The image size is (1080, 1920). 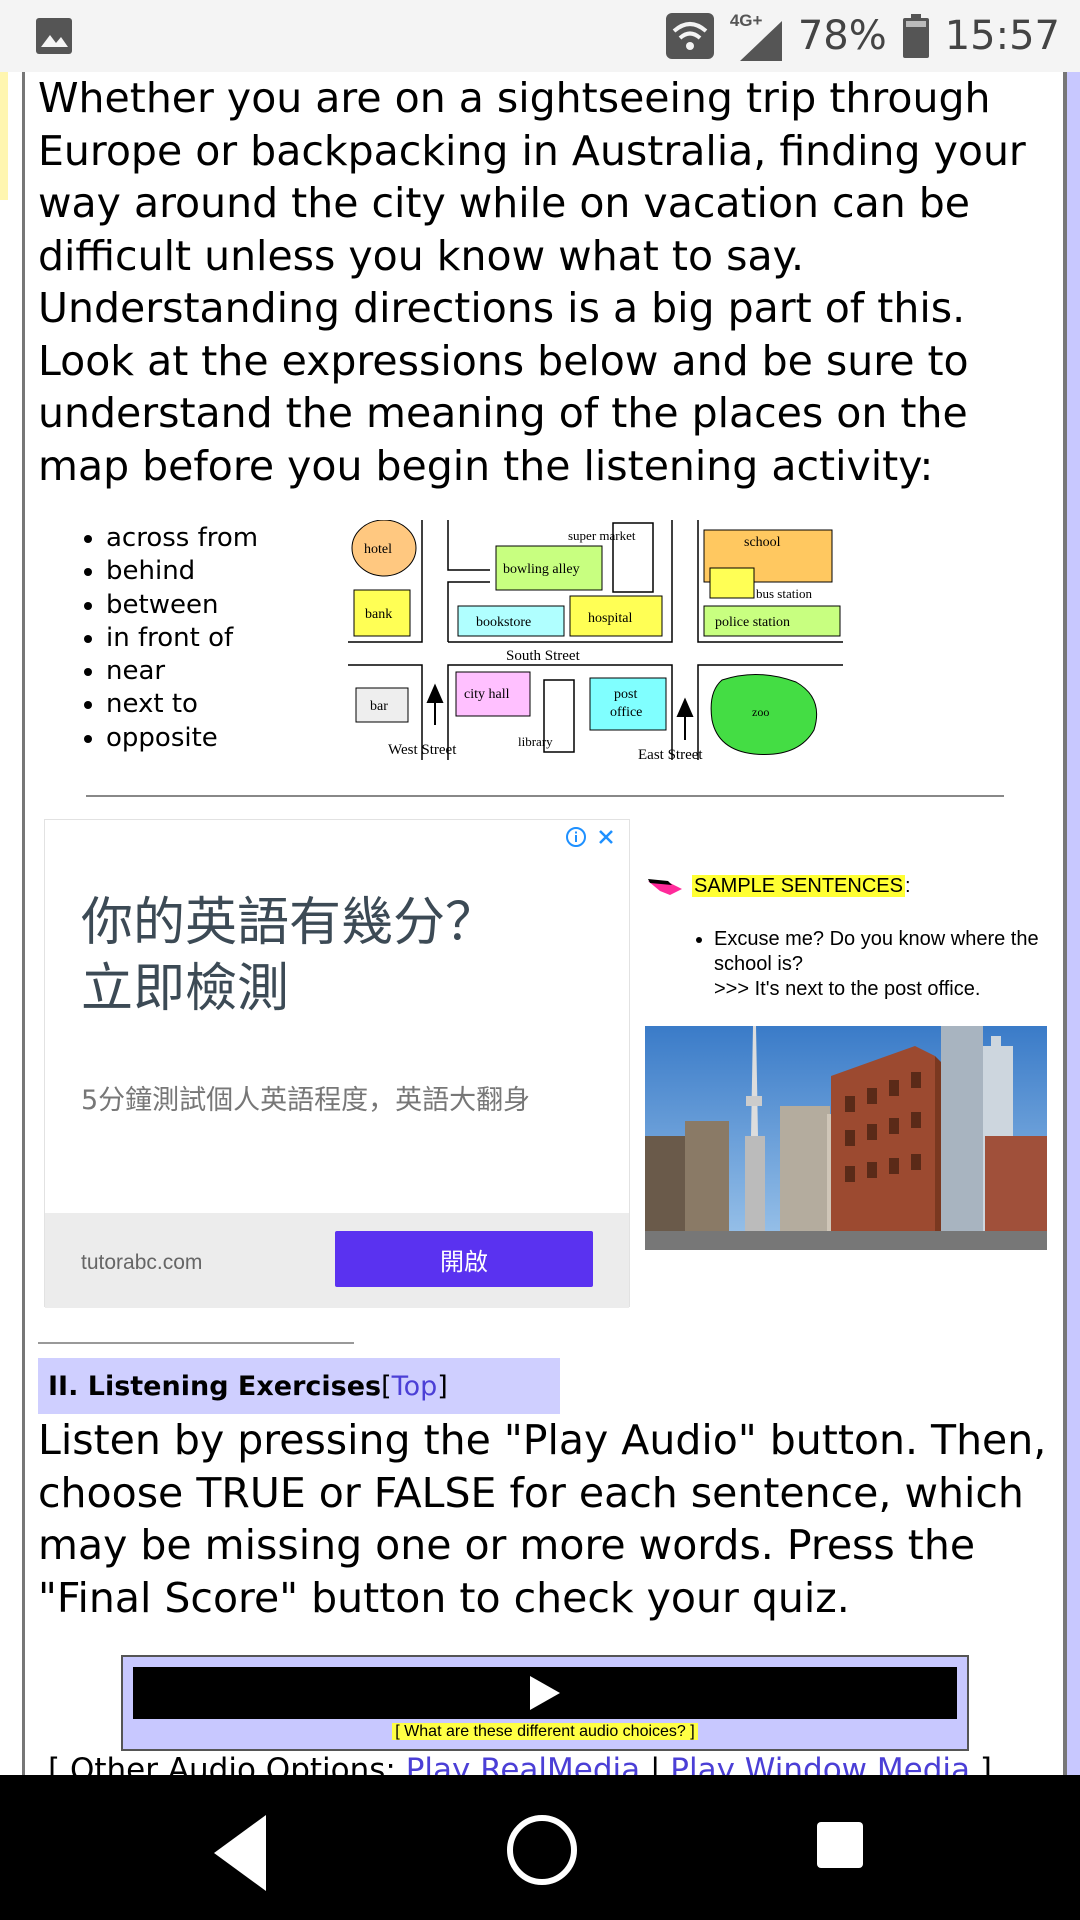 I want to click on list-item: behind, so click(x=182, y=571).